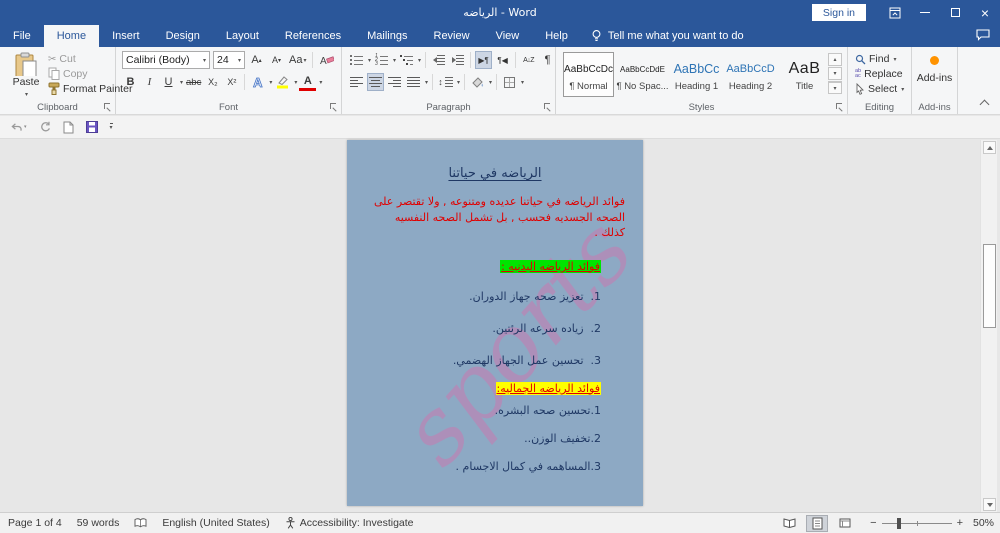 This screenshot has width=1000, height=533. I want to click on align-right-button, so click(394, 82).